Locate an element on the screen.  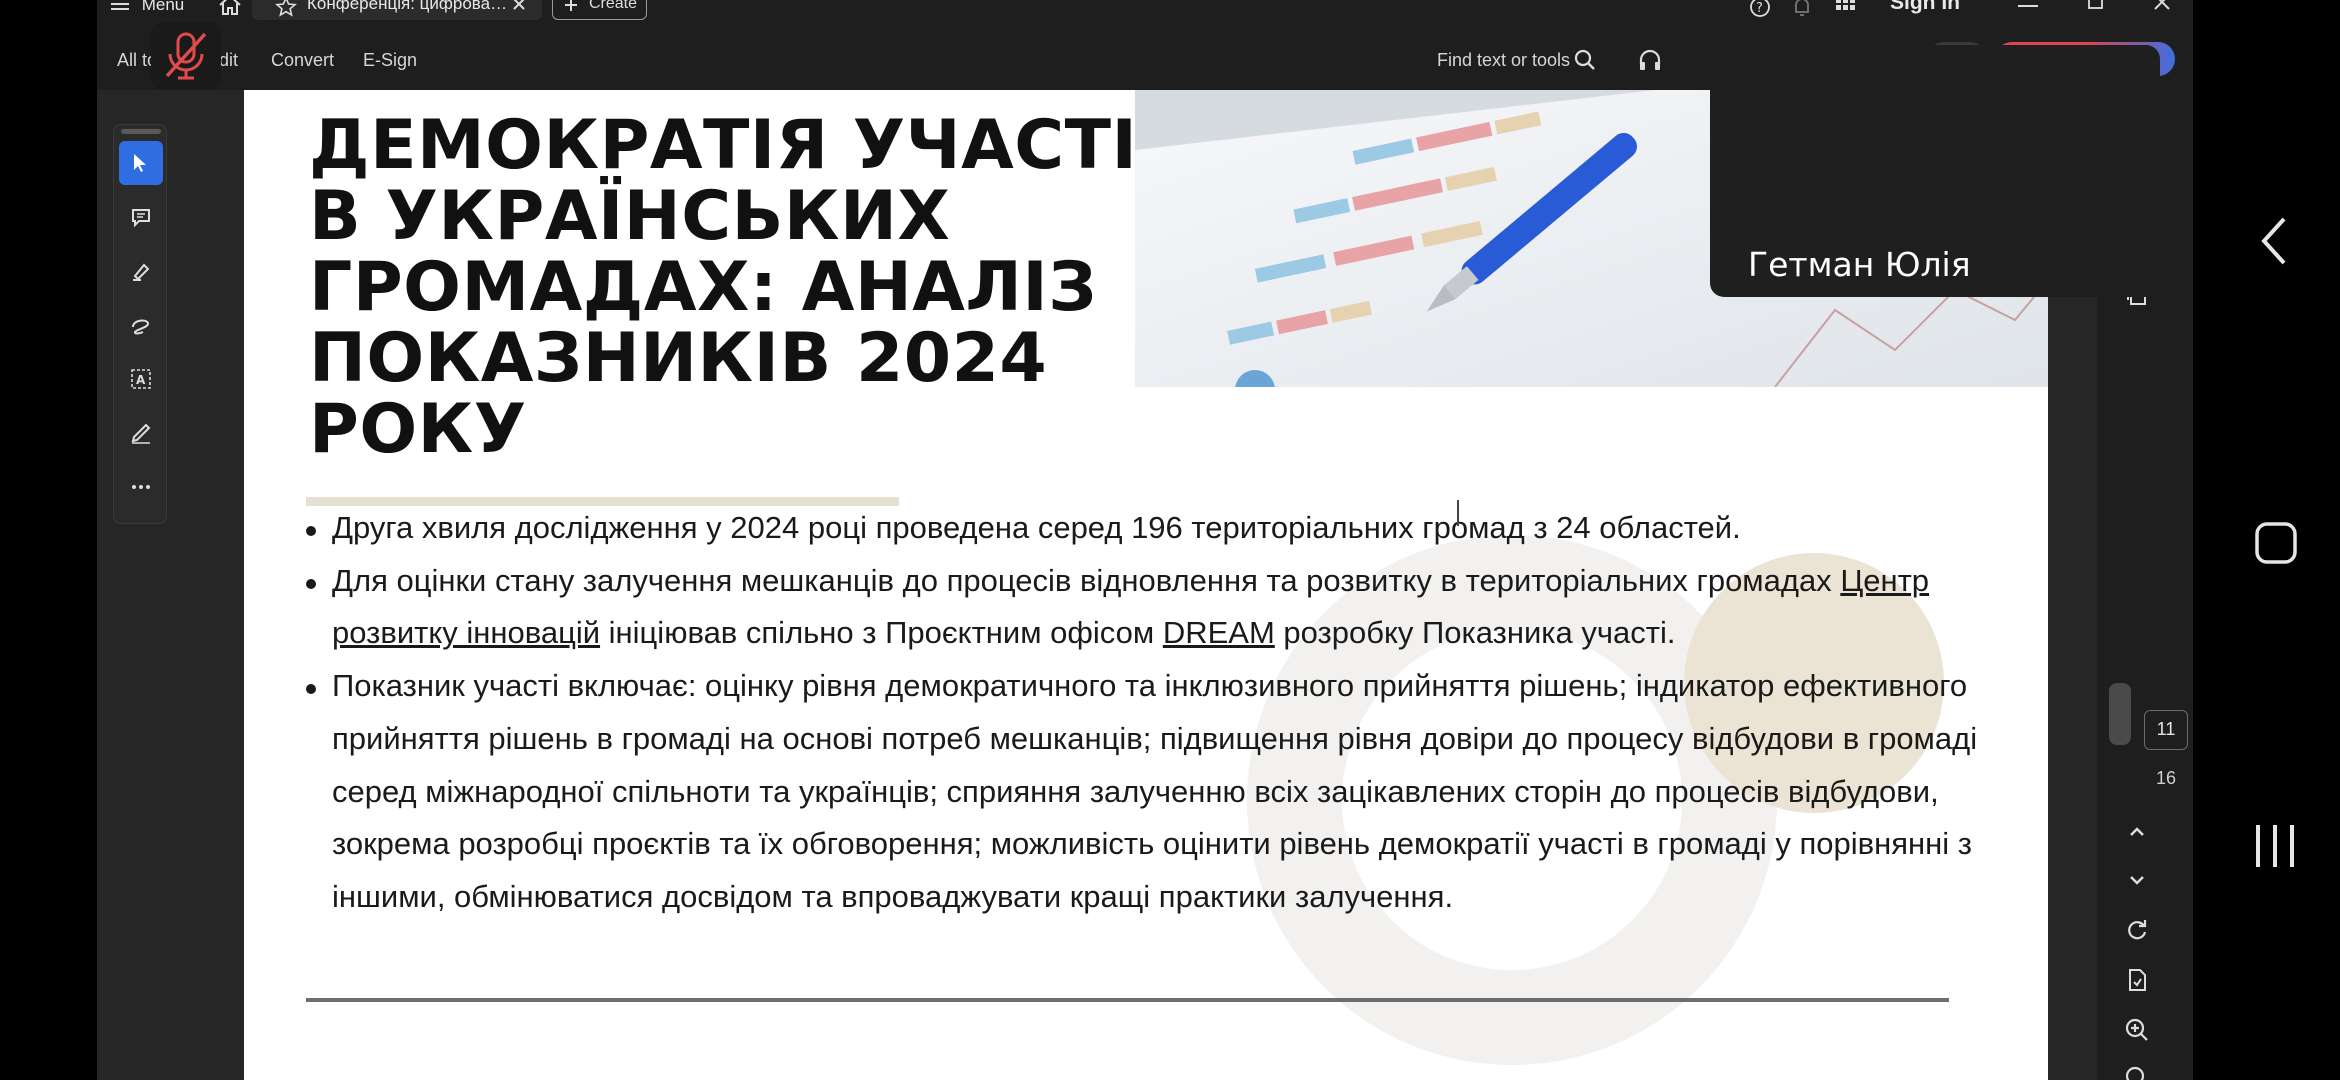
mic-off-icon is located at coordinates (186, 56).